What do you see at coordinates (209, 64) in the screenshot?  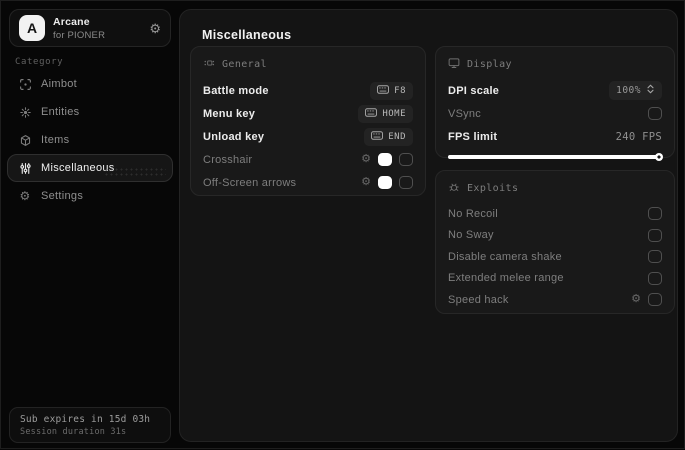 I see `list-grid-icon` at bounding box center [209, 64].